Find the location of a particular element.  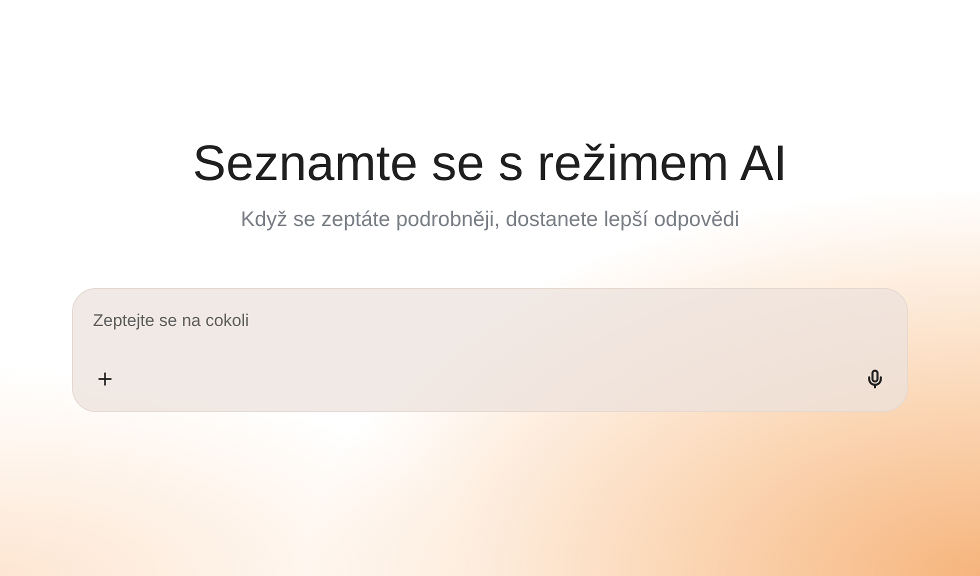

search-field: Zeptejte se na cokoli is located at coordinates (443, 321).